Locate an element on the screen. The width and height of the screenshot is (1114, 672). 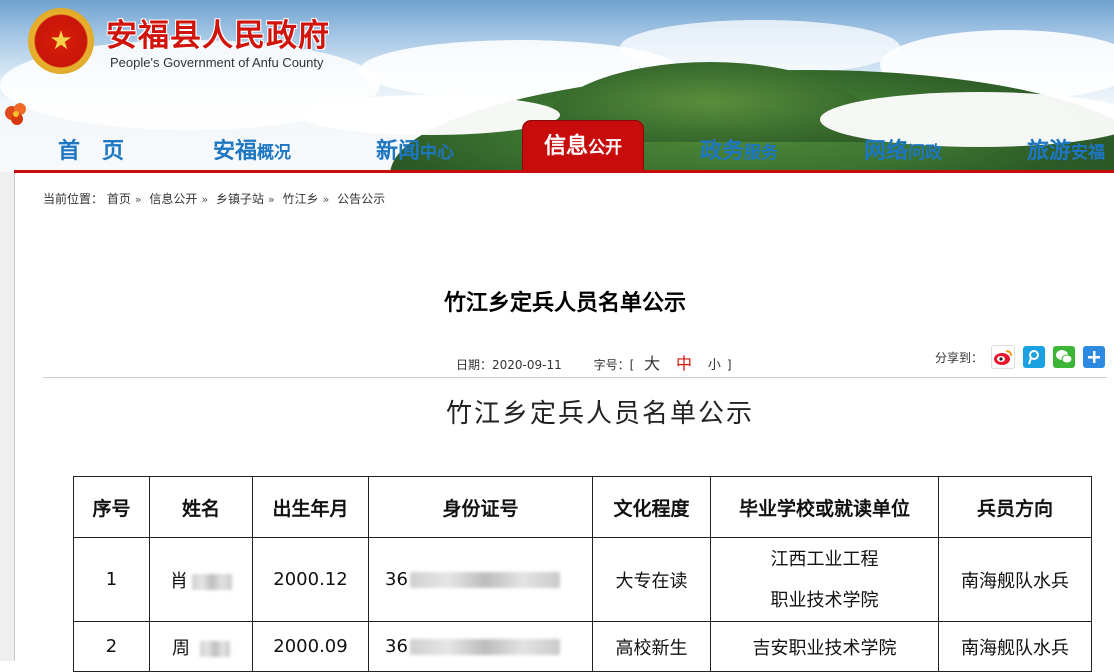
header-cell: 出生年月 is located at coordinates (310, 507).